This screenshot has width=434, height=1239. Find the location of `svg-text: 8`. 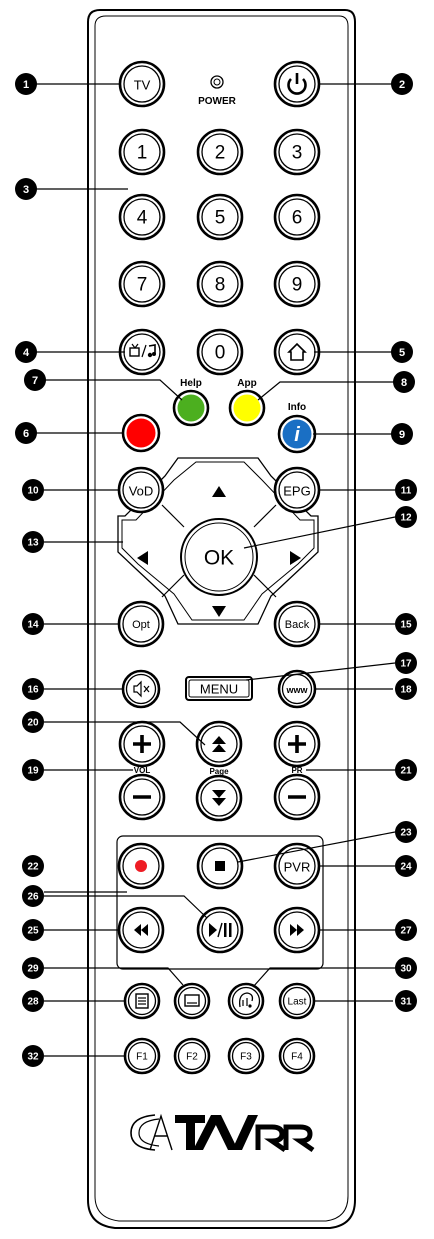

svg-text: 8 is located at coordinates (404, 383).